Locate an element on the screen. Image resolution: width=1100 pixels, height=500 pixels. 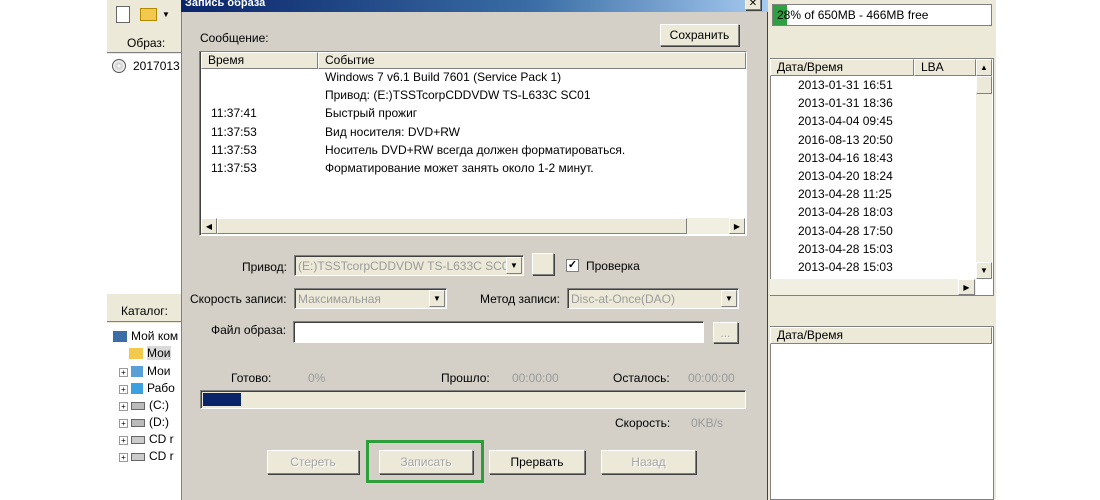
speed-select: Максимальная is located at coordinates (370, 298).